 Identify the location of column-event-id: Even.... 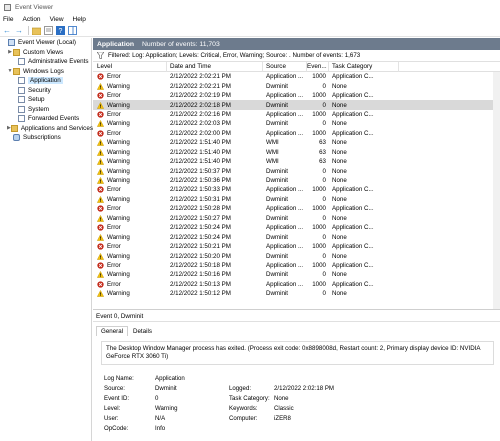
(318, 67).